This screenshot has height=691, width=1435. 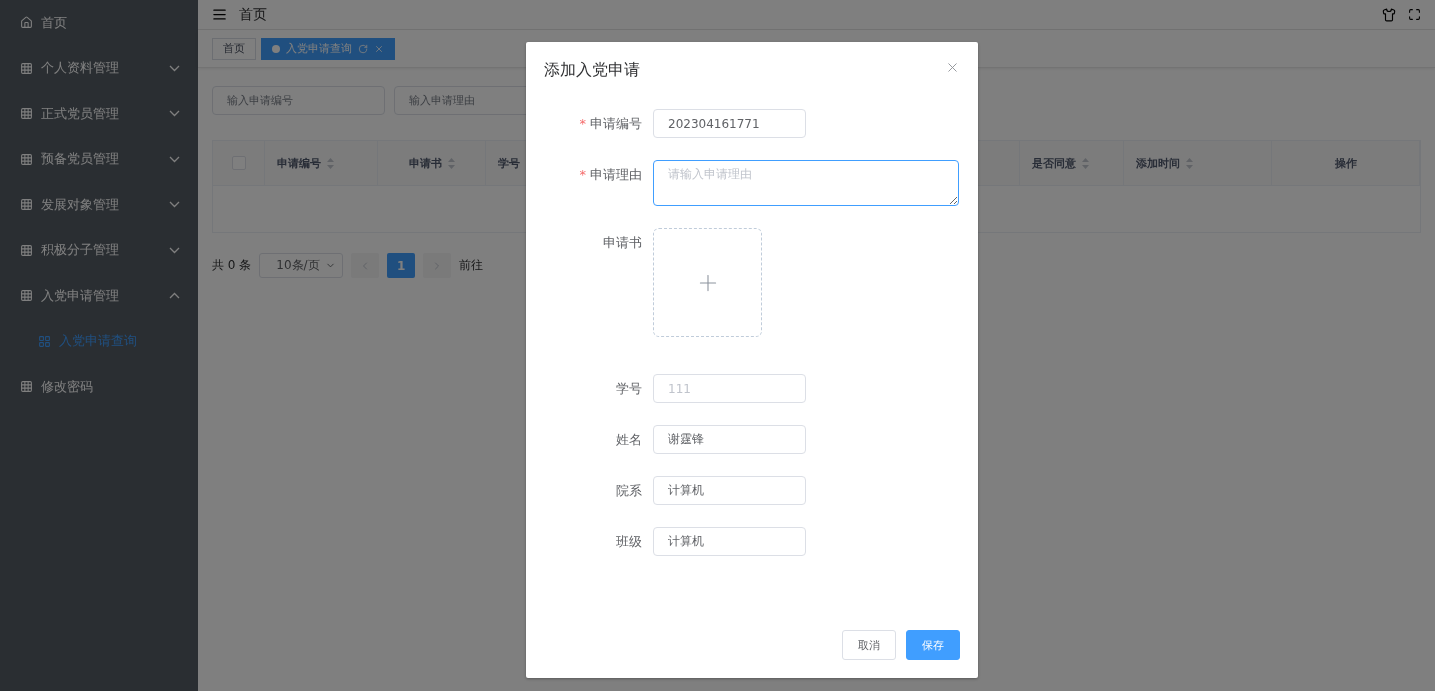 I want to click on menu-icon, so click(x=219, y=14).